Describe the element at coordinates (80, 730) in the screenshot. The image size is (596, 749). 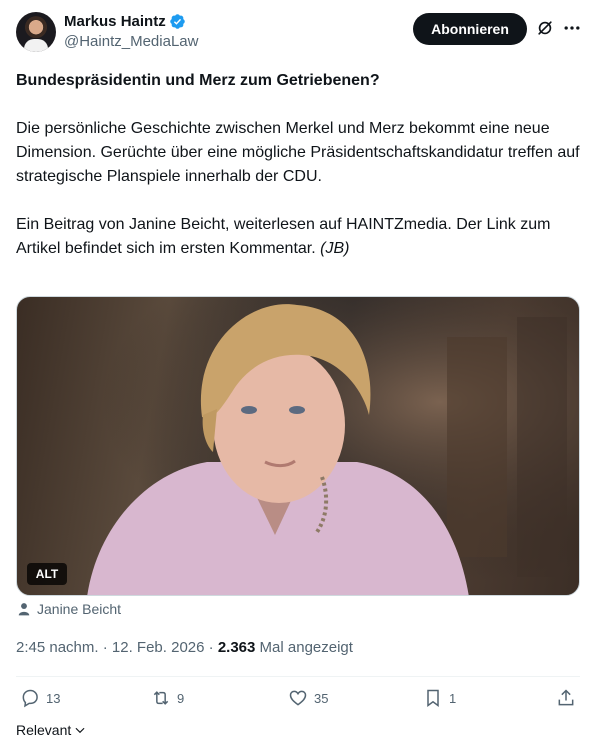
I see `chevron-down-icon` at that location.